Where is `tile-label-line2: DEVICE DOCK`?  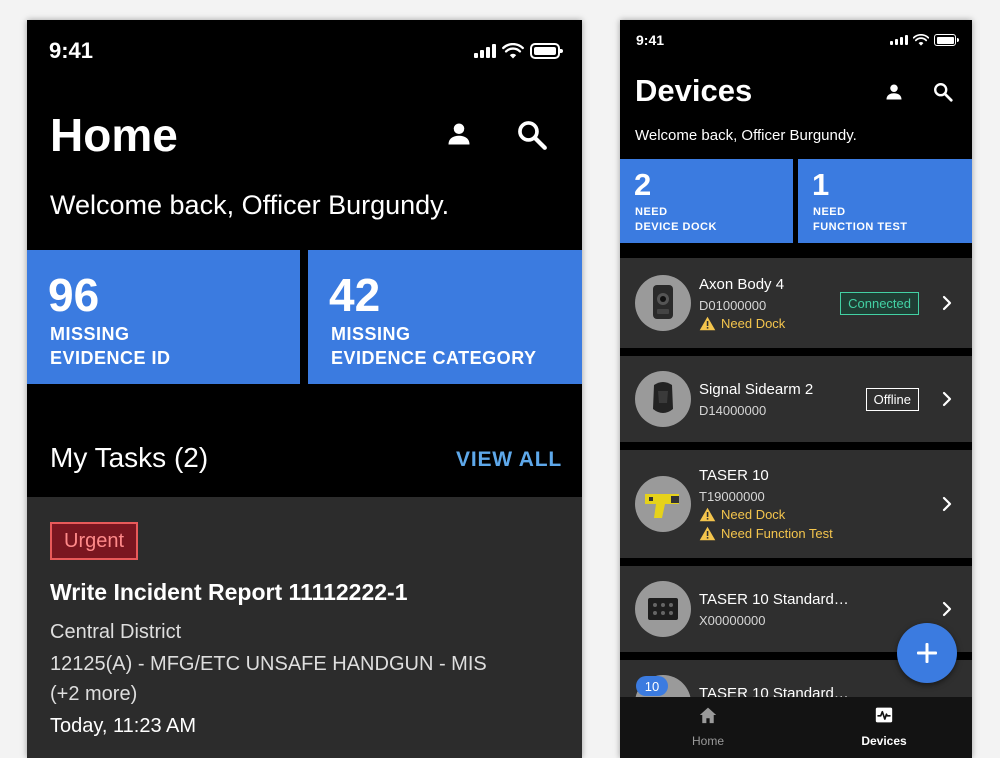 tile-label-line2: DEVICE DOCK is located at coordinates (676, 227).